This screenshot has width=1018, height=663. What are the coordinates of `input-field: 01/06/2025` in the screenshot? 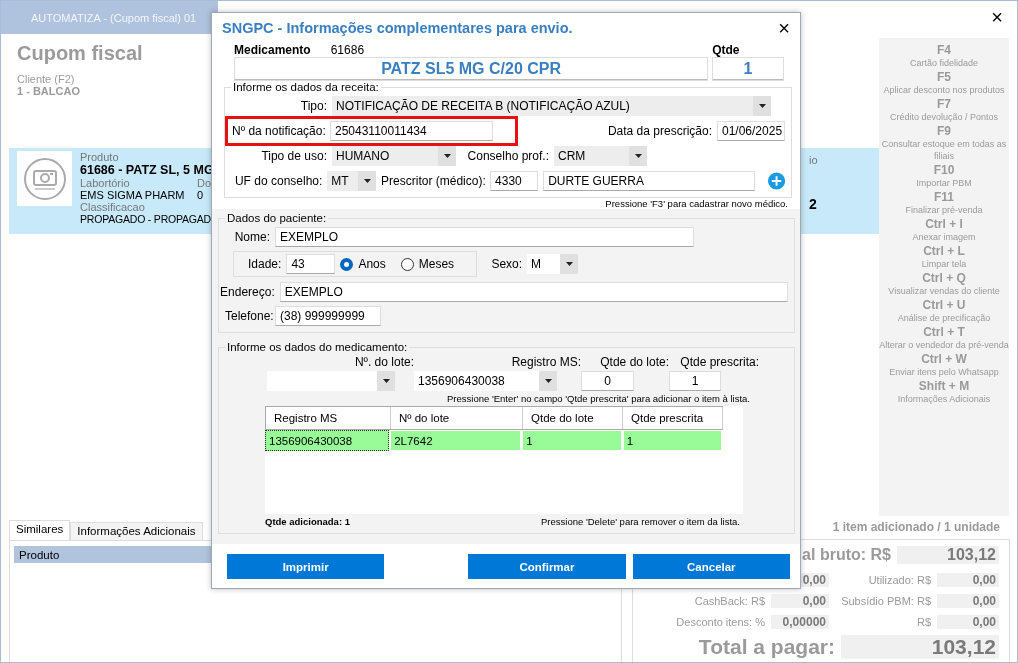 It's located at (751, 130).